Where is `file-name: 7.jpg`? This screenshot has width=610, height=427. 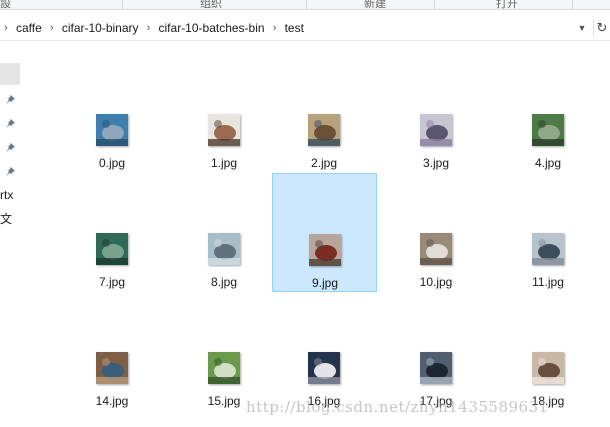
file-name: 7.jpg is located at coordinates (112, 282).